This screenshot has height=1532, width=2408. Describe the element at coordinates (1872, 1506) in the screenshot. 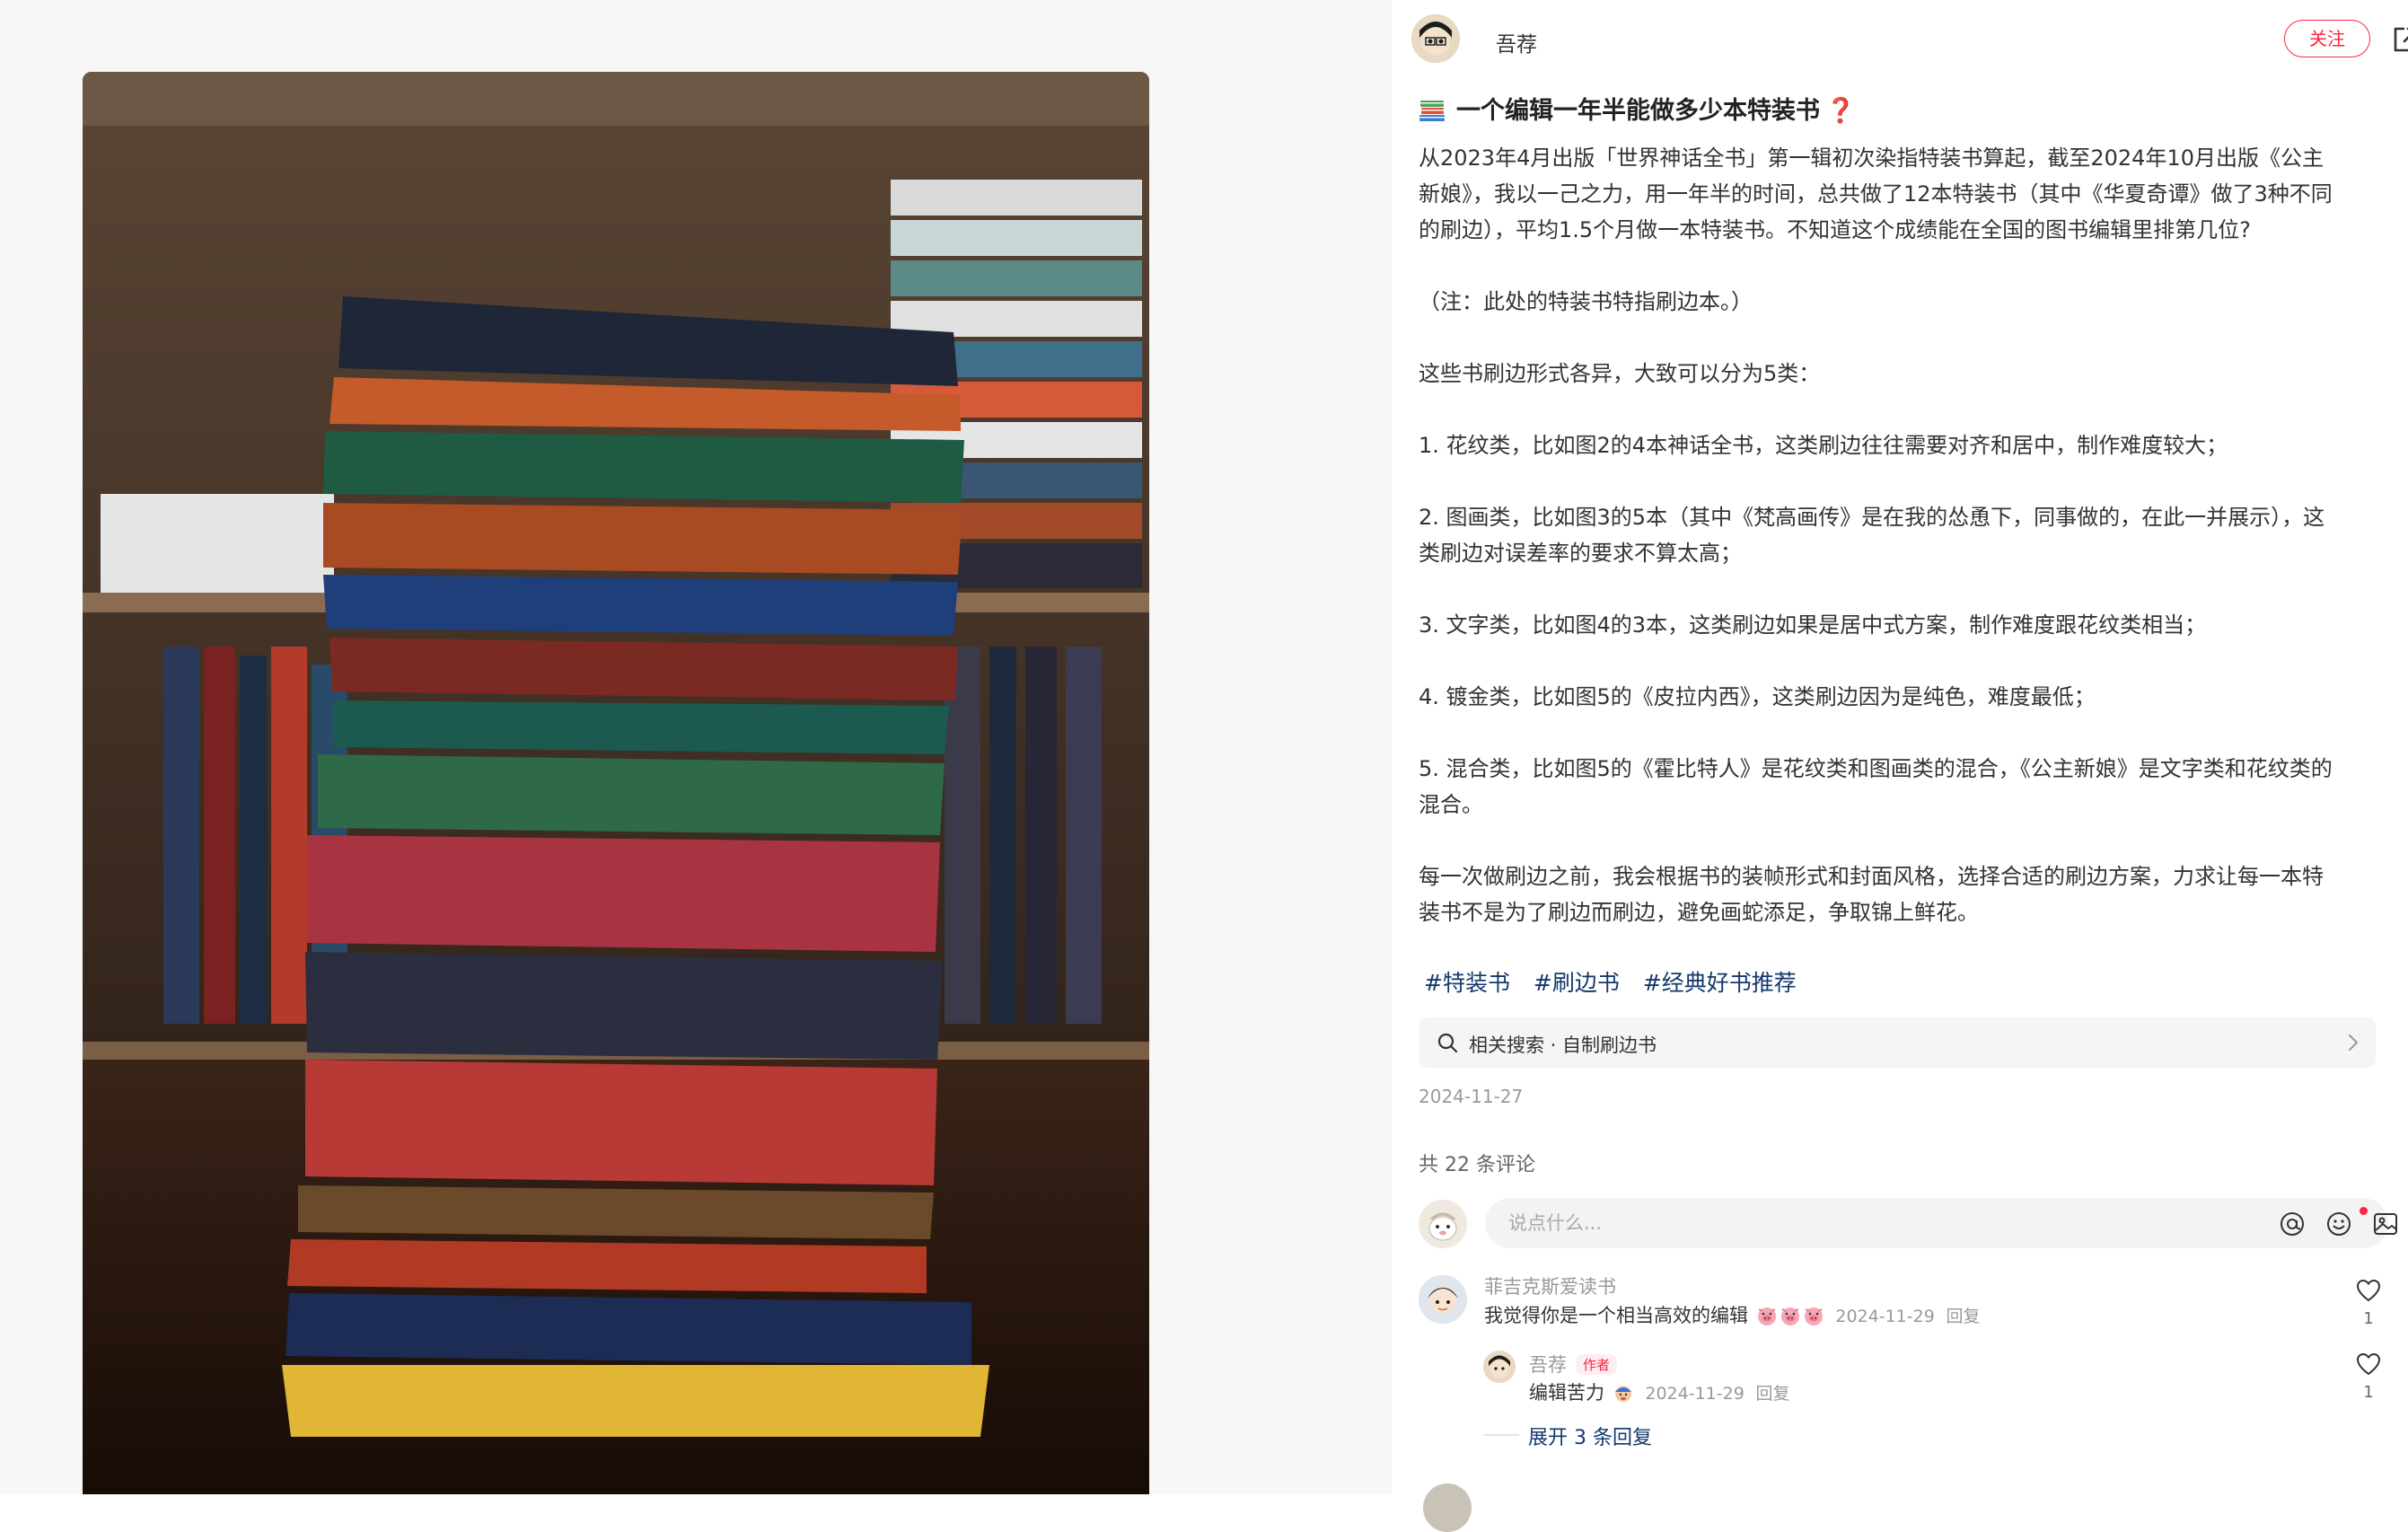

I see `next-comment-peek` at that location.